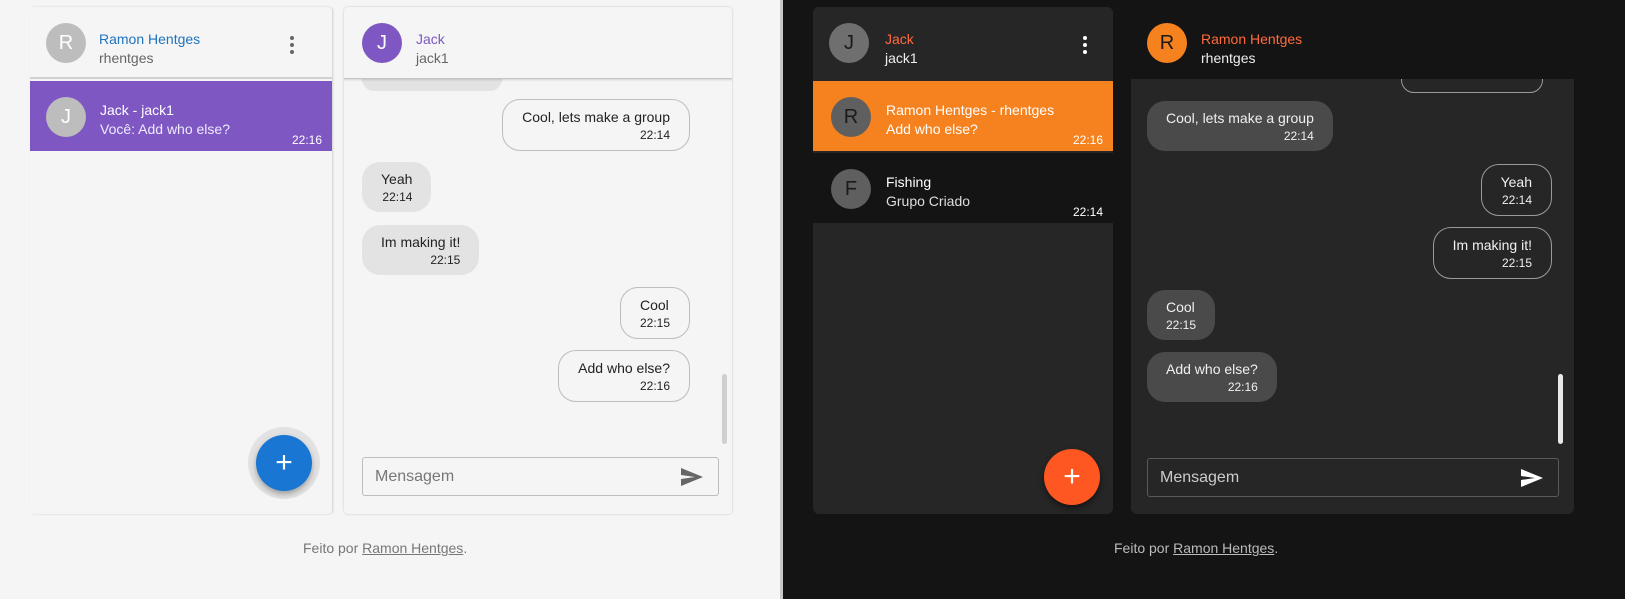 The image size is (1625, 599). I want to click on user-handle: rhentges, so click(126, 58).